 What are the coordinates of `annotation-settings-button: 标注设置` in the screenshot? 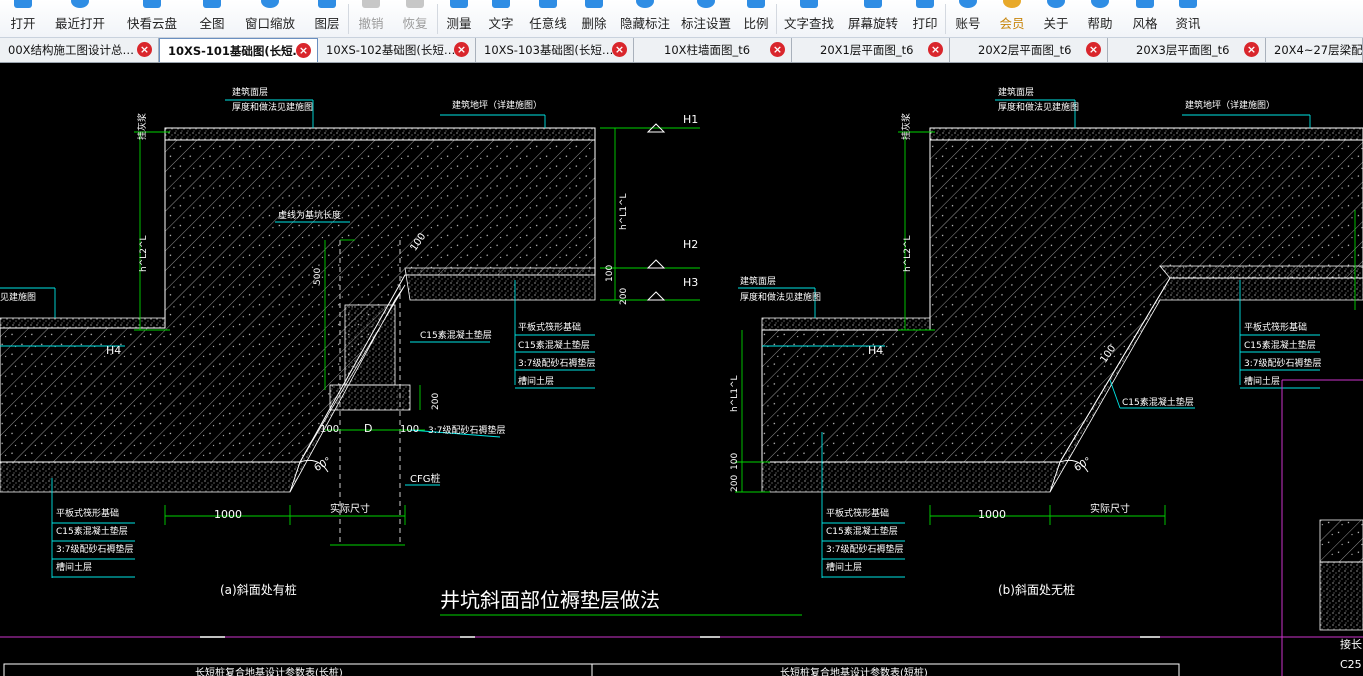 It's located at (706, 19).